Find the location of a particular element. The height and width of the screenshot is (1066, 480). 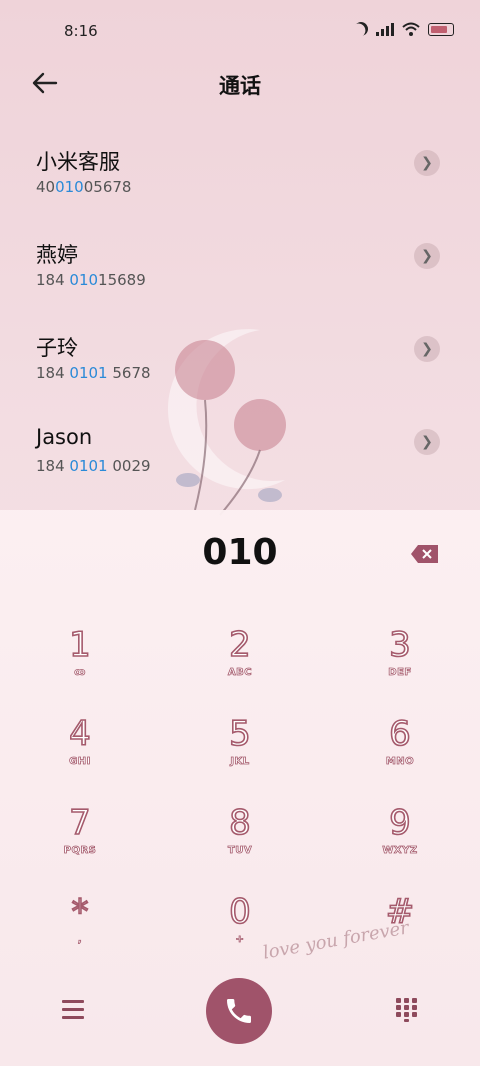

contact-name: 燕婷 is located at coordinates (57, 255).